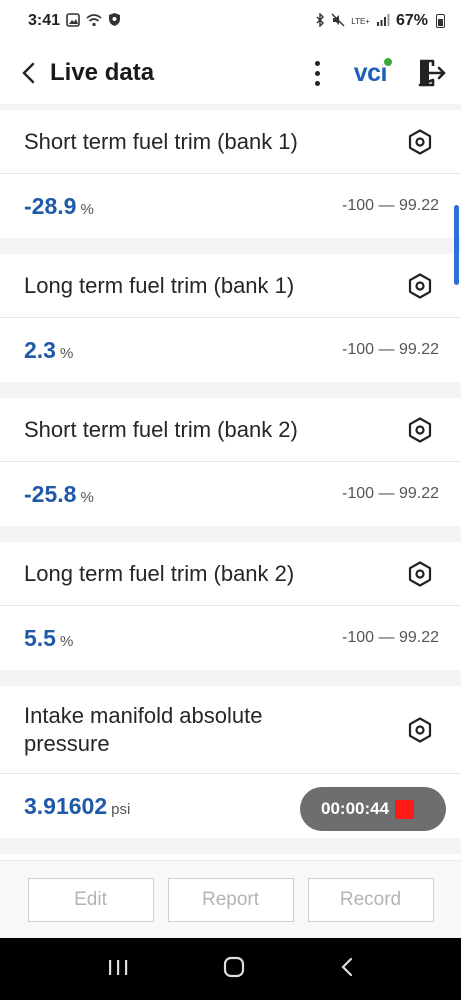 The image size is (461, 1000). What do you see at coordinates (50, 205) in the screenshot?
I see `item-value: -28.9` at bounding box center [50, 205].